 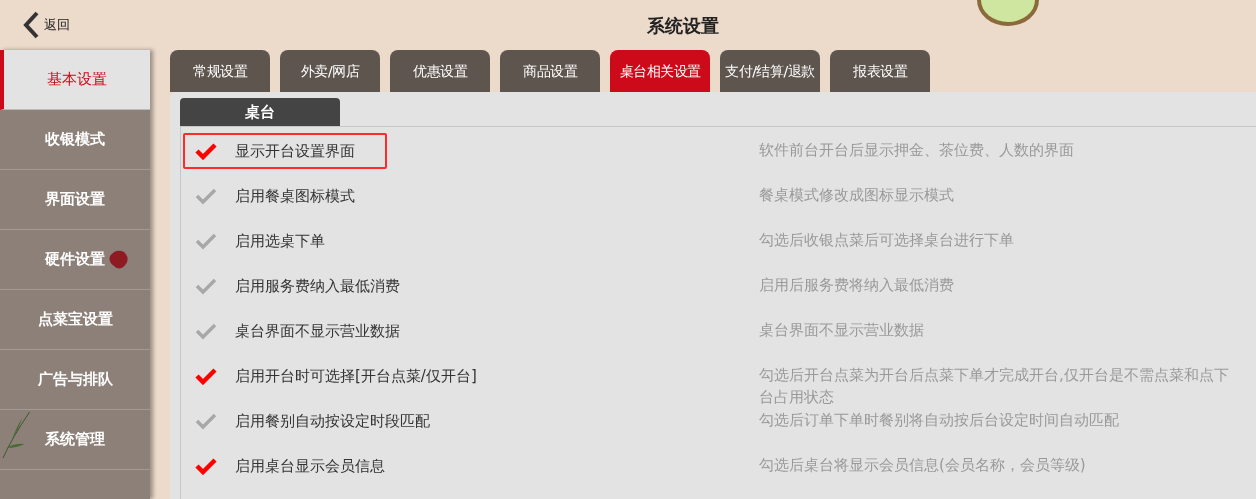 What do you see at coordinates (880, 71) in the screenshot?
I see `tab: 报表设置` at bounding box center [880, 71].